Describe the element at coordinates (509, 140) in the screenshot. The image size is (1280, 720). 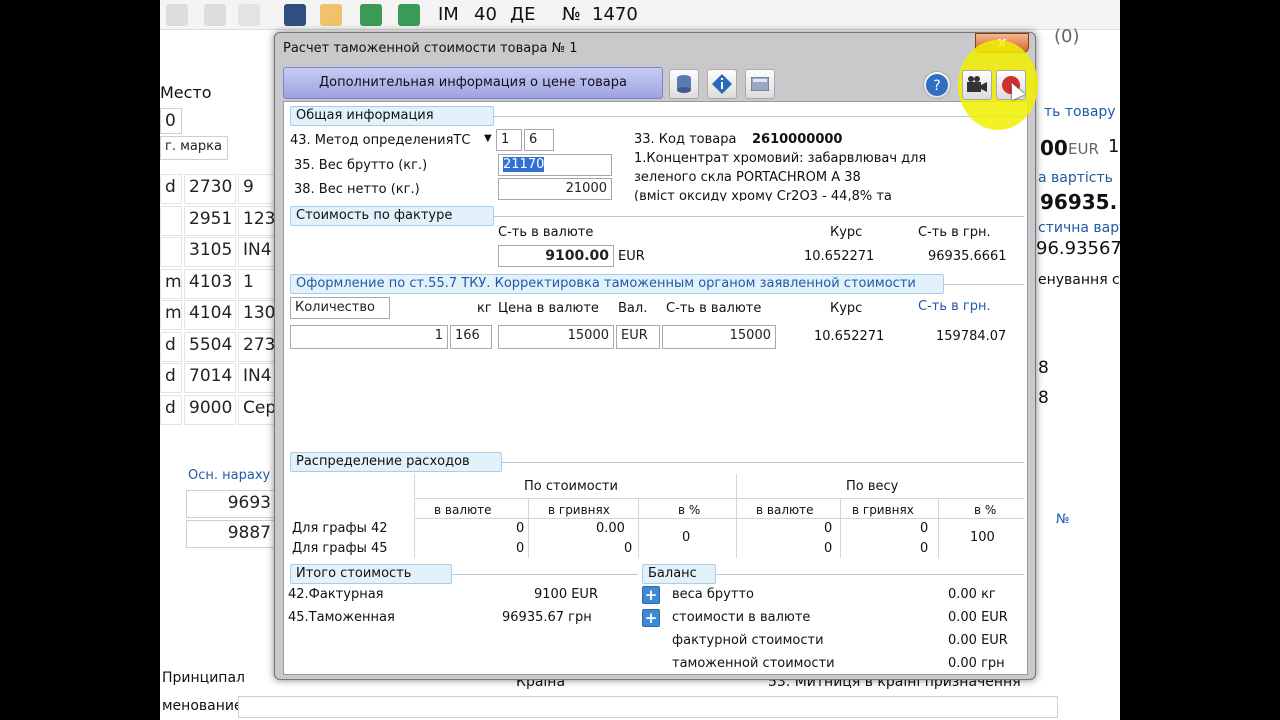
I see `method-field-1: 1` at that location.